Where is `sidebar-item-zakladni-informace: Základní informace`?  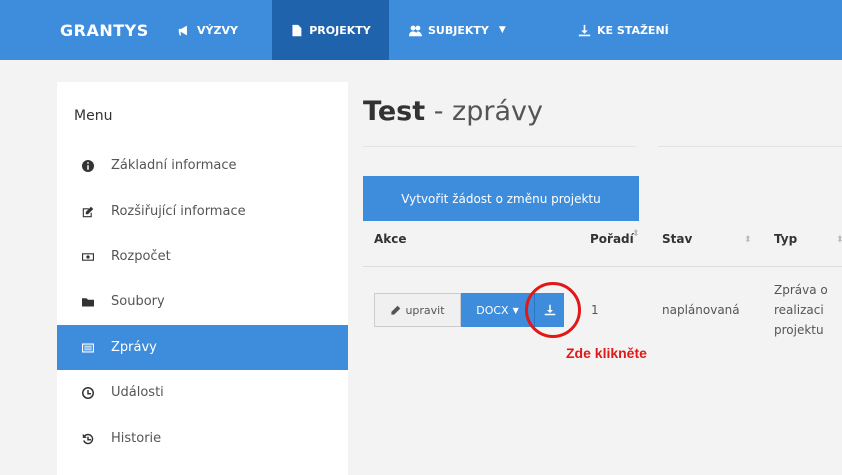 sidebar-item-zakladni-informace: Základní informace is located at coordinates (202, 165).